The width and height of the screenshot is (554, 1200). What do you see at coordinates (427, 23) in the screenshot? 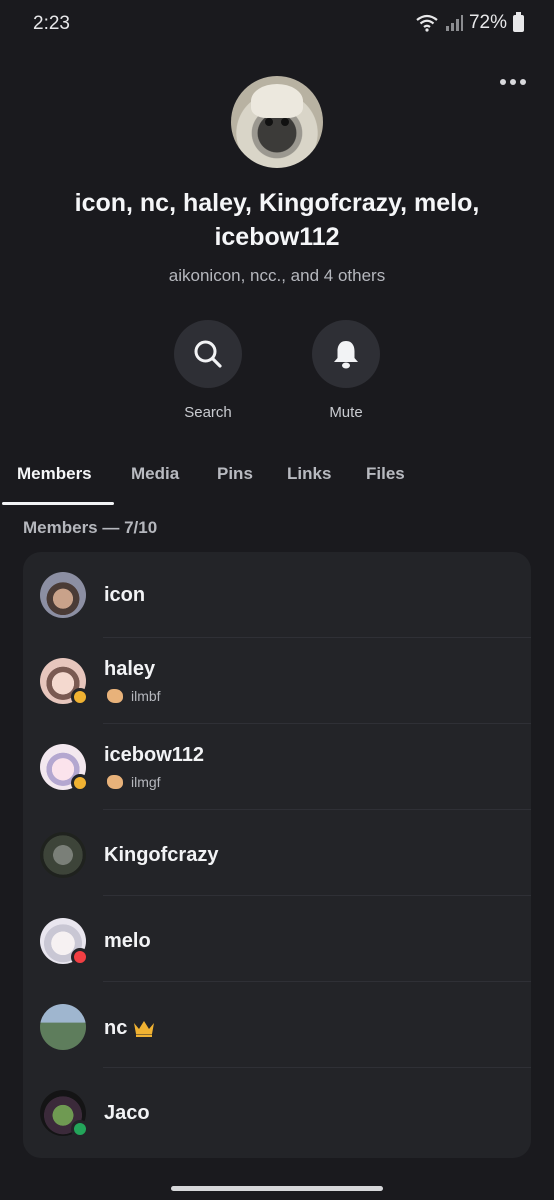
I see `wifi-icon` at bounding box center [427, 23].